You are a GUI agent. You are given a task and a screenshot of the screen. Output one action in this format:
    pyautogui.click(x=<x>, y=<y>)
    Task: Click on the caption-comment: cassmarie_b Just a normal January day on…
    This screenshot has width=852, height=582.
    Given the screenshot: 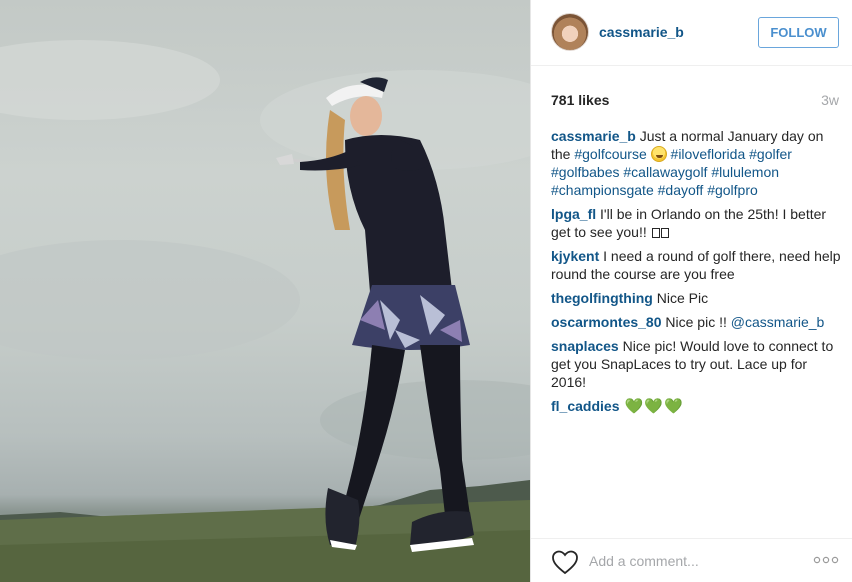 What is the action you would take?
    pyautogui.click(x=696, y=163)
    